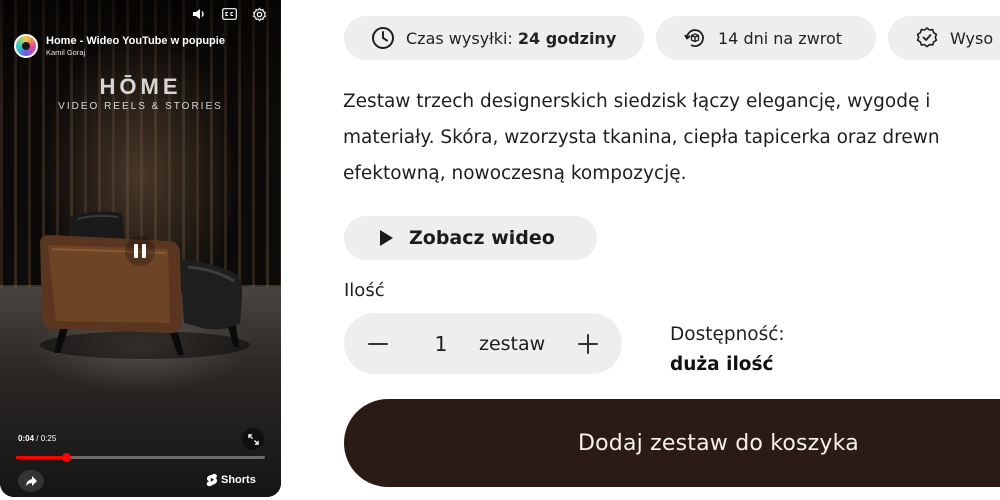 The height and width of the screenshot is (500, 1000). Describe the element at coordinates (48, 438) in the screenshot. I see `duration: 0:25` at that location.